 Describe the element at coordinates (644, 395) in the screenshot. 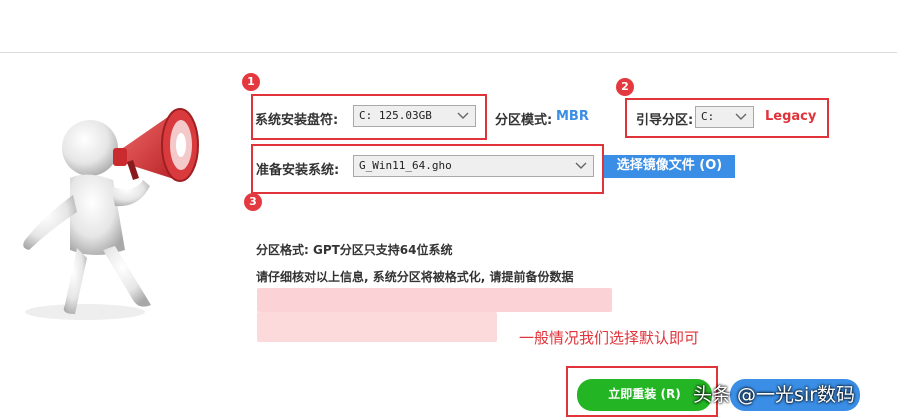

I see `reinstall-now-button: 立即重装 (R)` at that location.